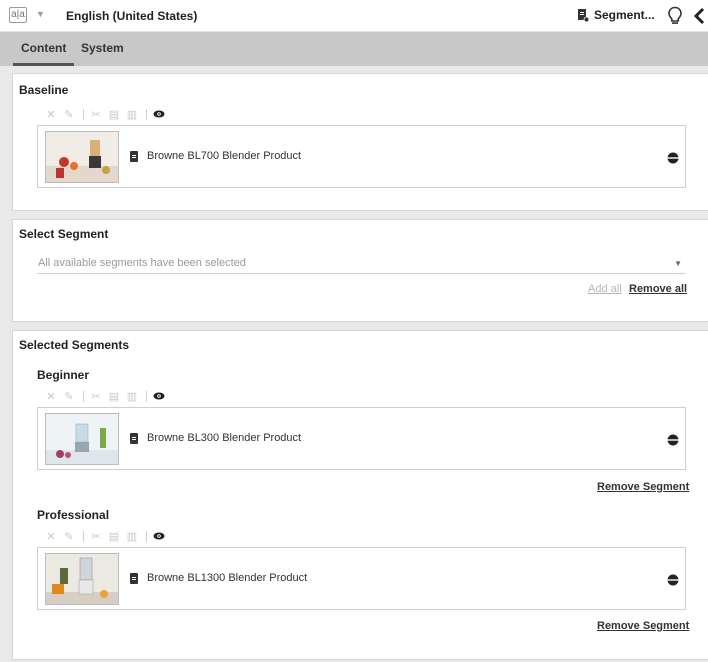 The height and width of the screenshot is (662, 708). What do you see at coordinates (131, 16) in the screenshot?
I see `language-label: English (United States)` at bounding box center [131, 16].